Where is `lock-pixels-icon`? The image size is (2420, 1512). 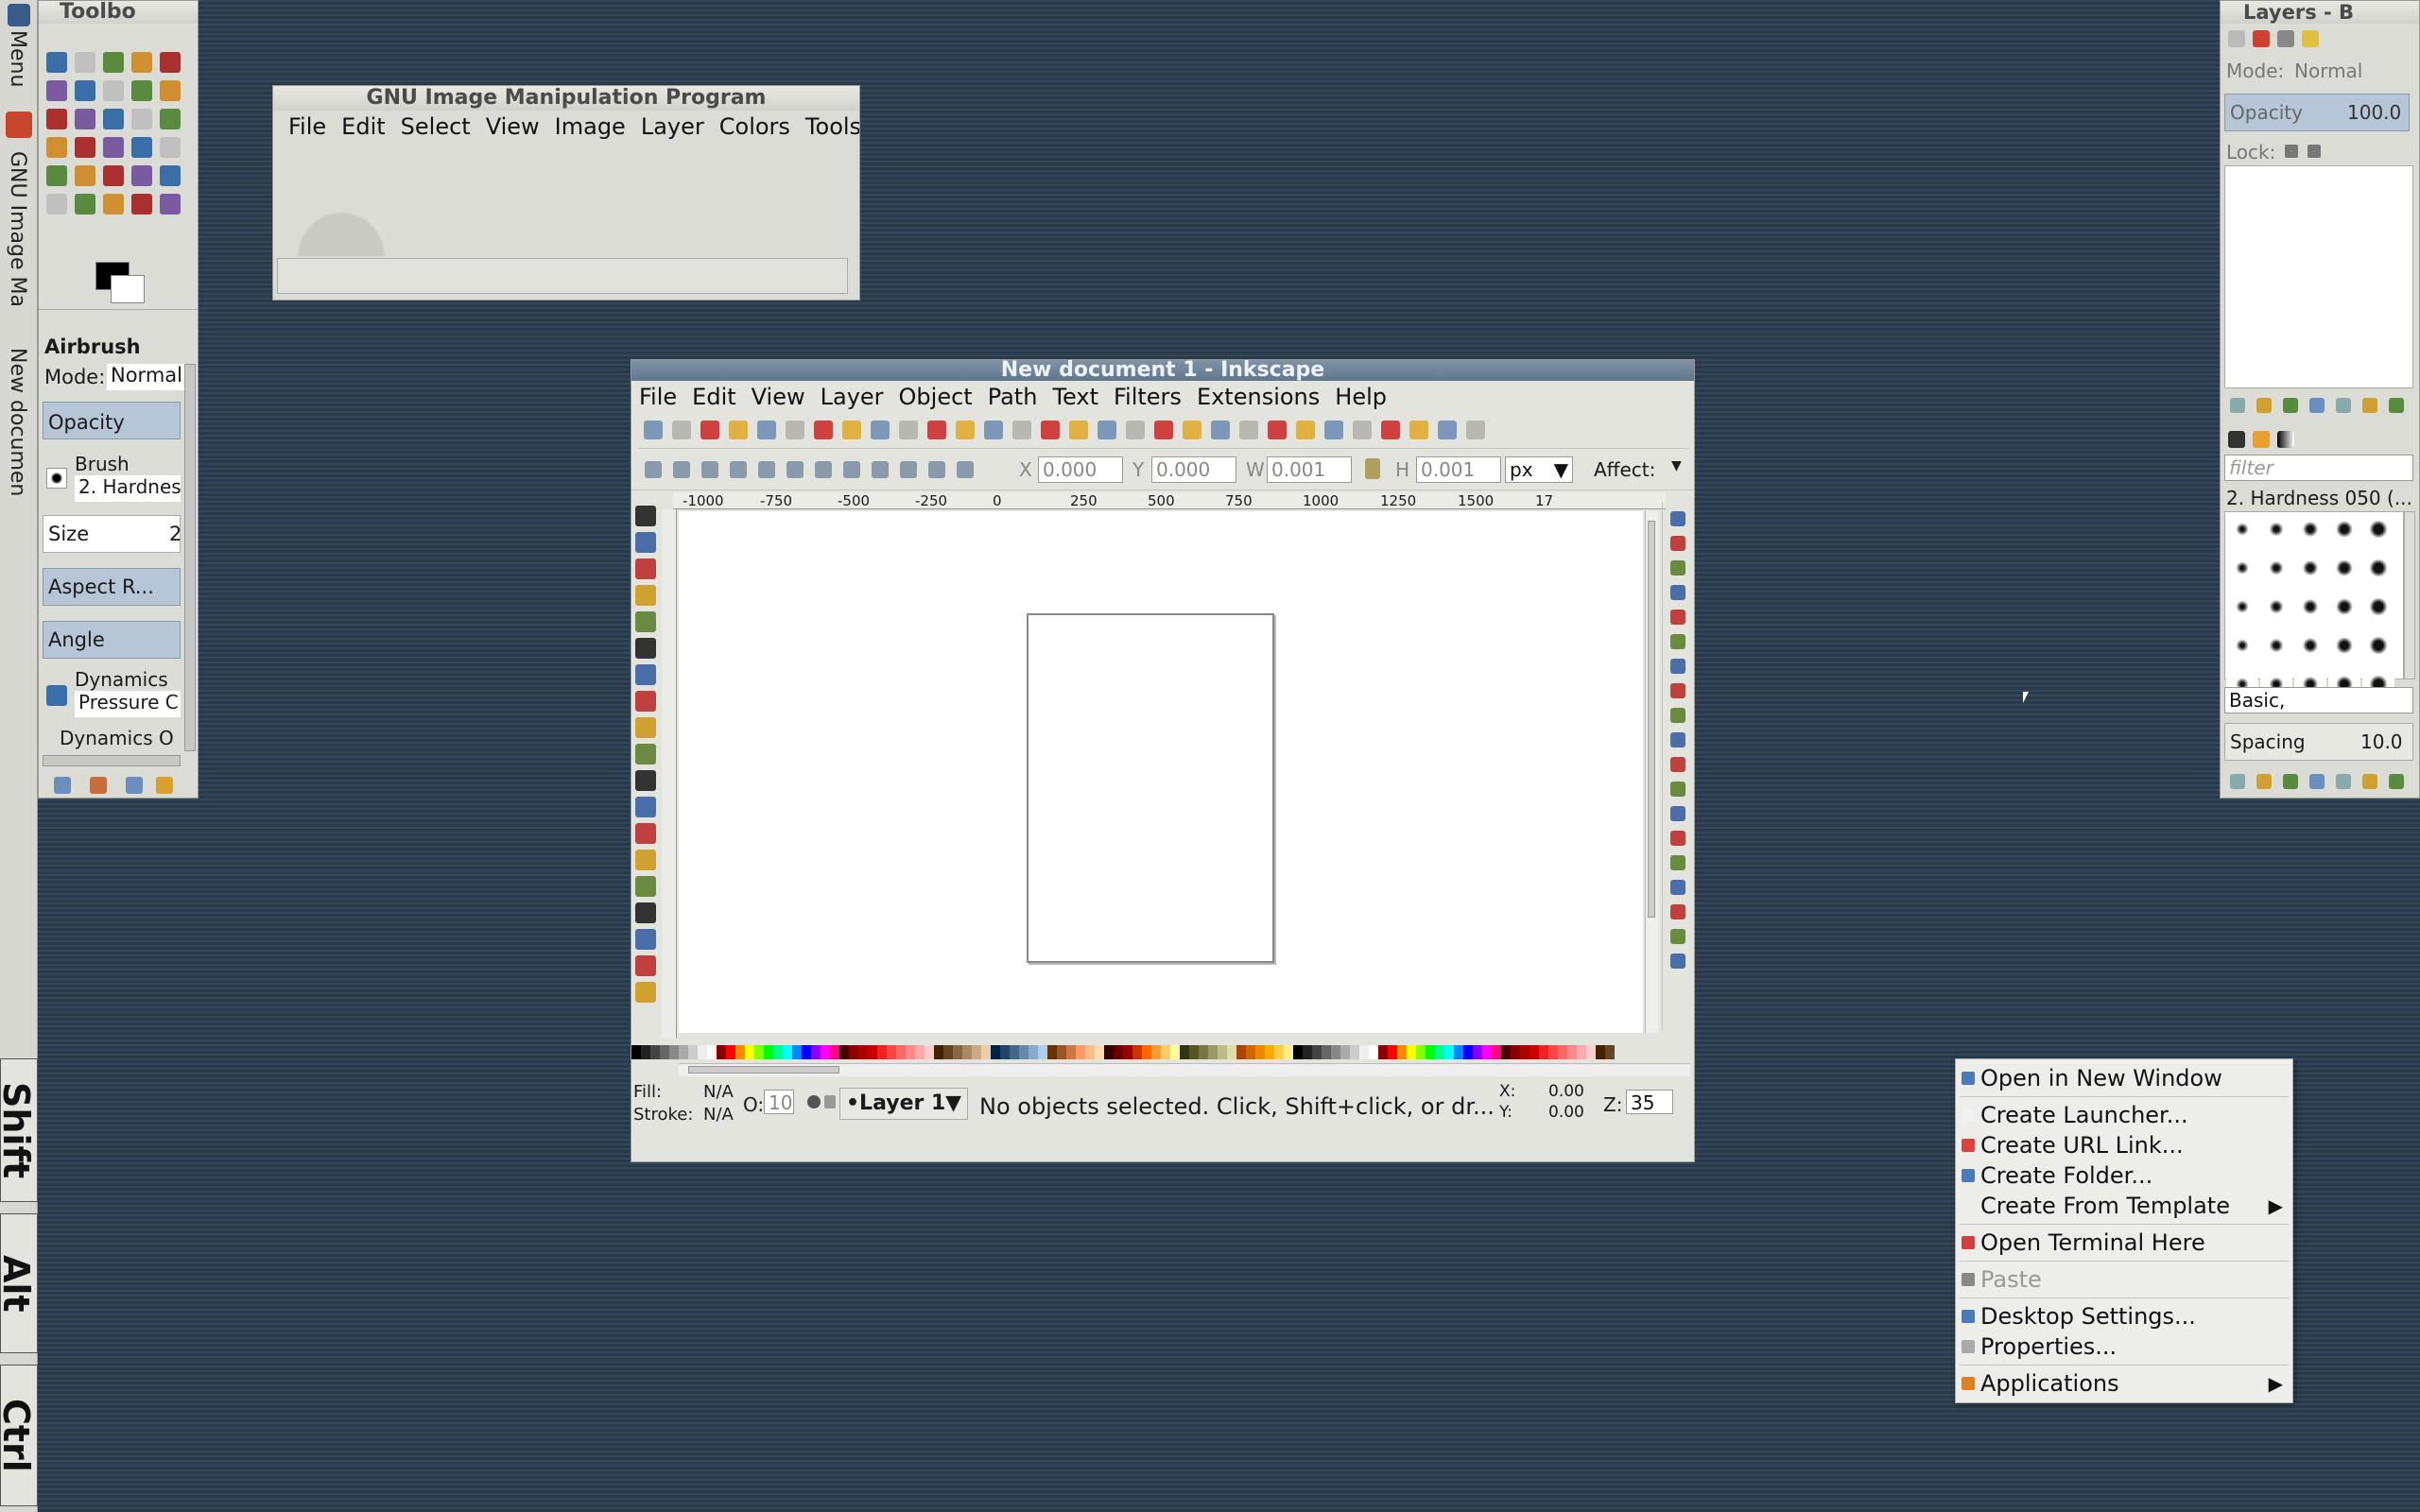 lock-pixels-icon is located at coordinates (2291, 151).